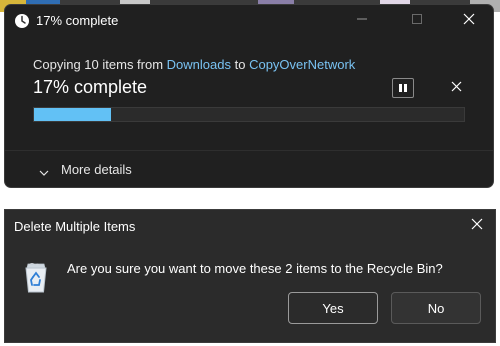 The height and width of the screenshot is (346, 500). I want to click on recycle-bin-icon, so click(36, 277).